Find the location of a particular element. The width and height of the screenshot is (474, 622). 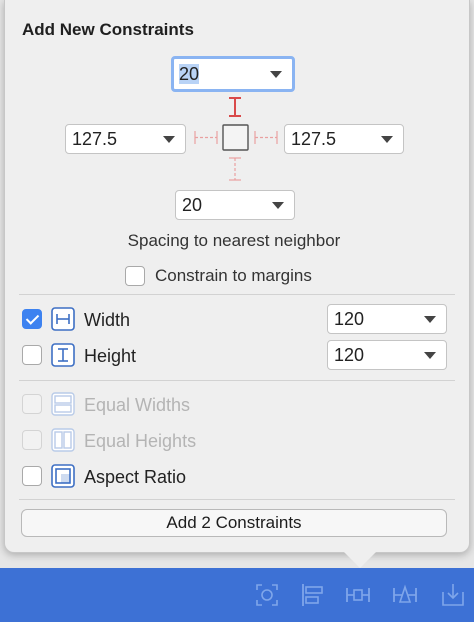

width-constraint-icon is located at coordinates (63, 319).